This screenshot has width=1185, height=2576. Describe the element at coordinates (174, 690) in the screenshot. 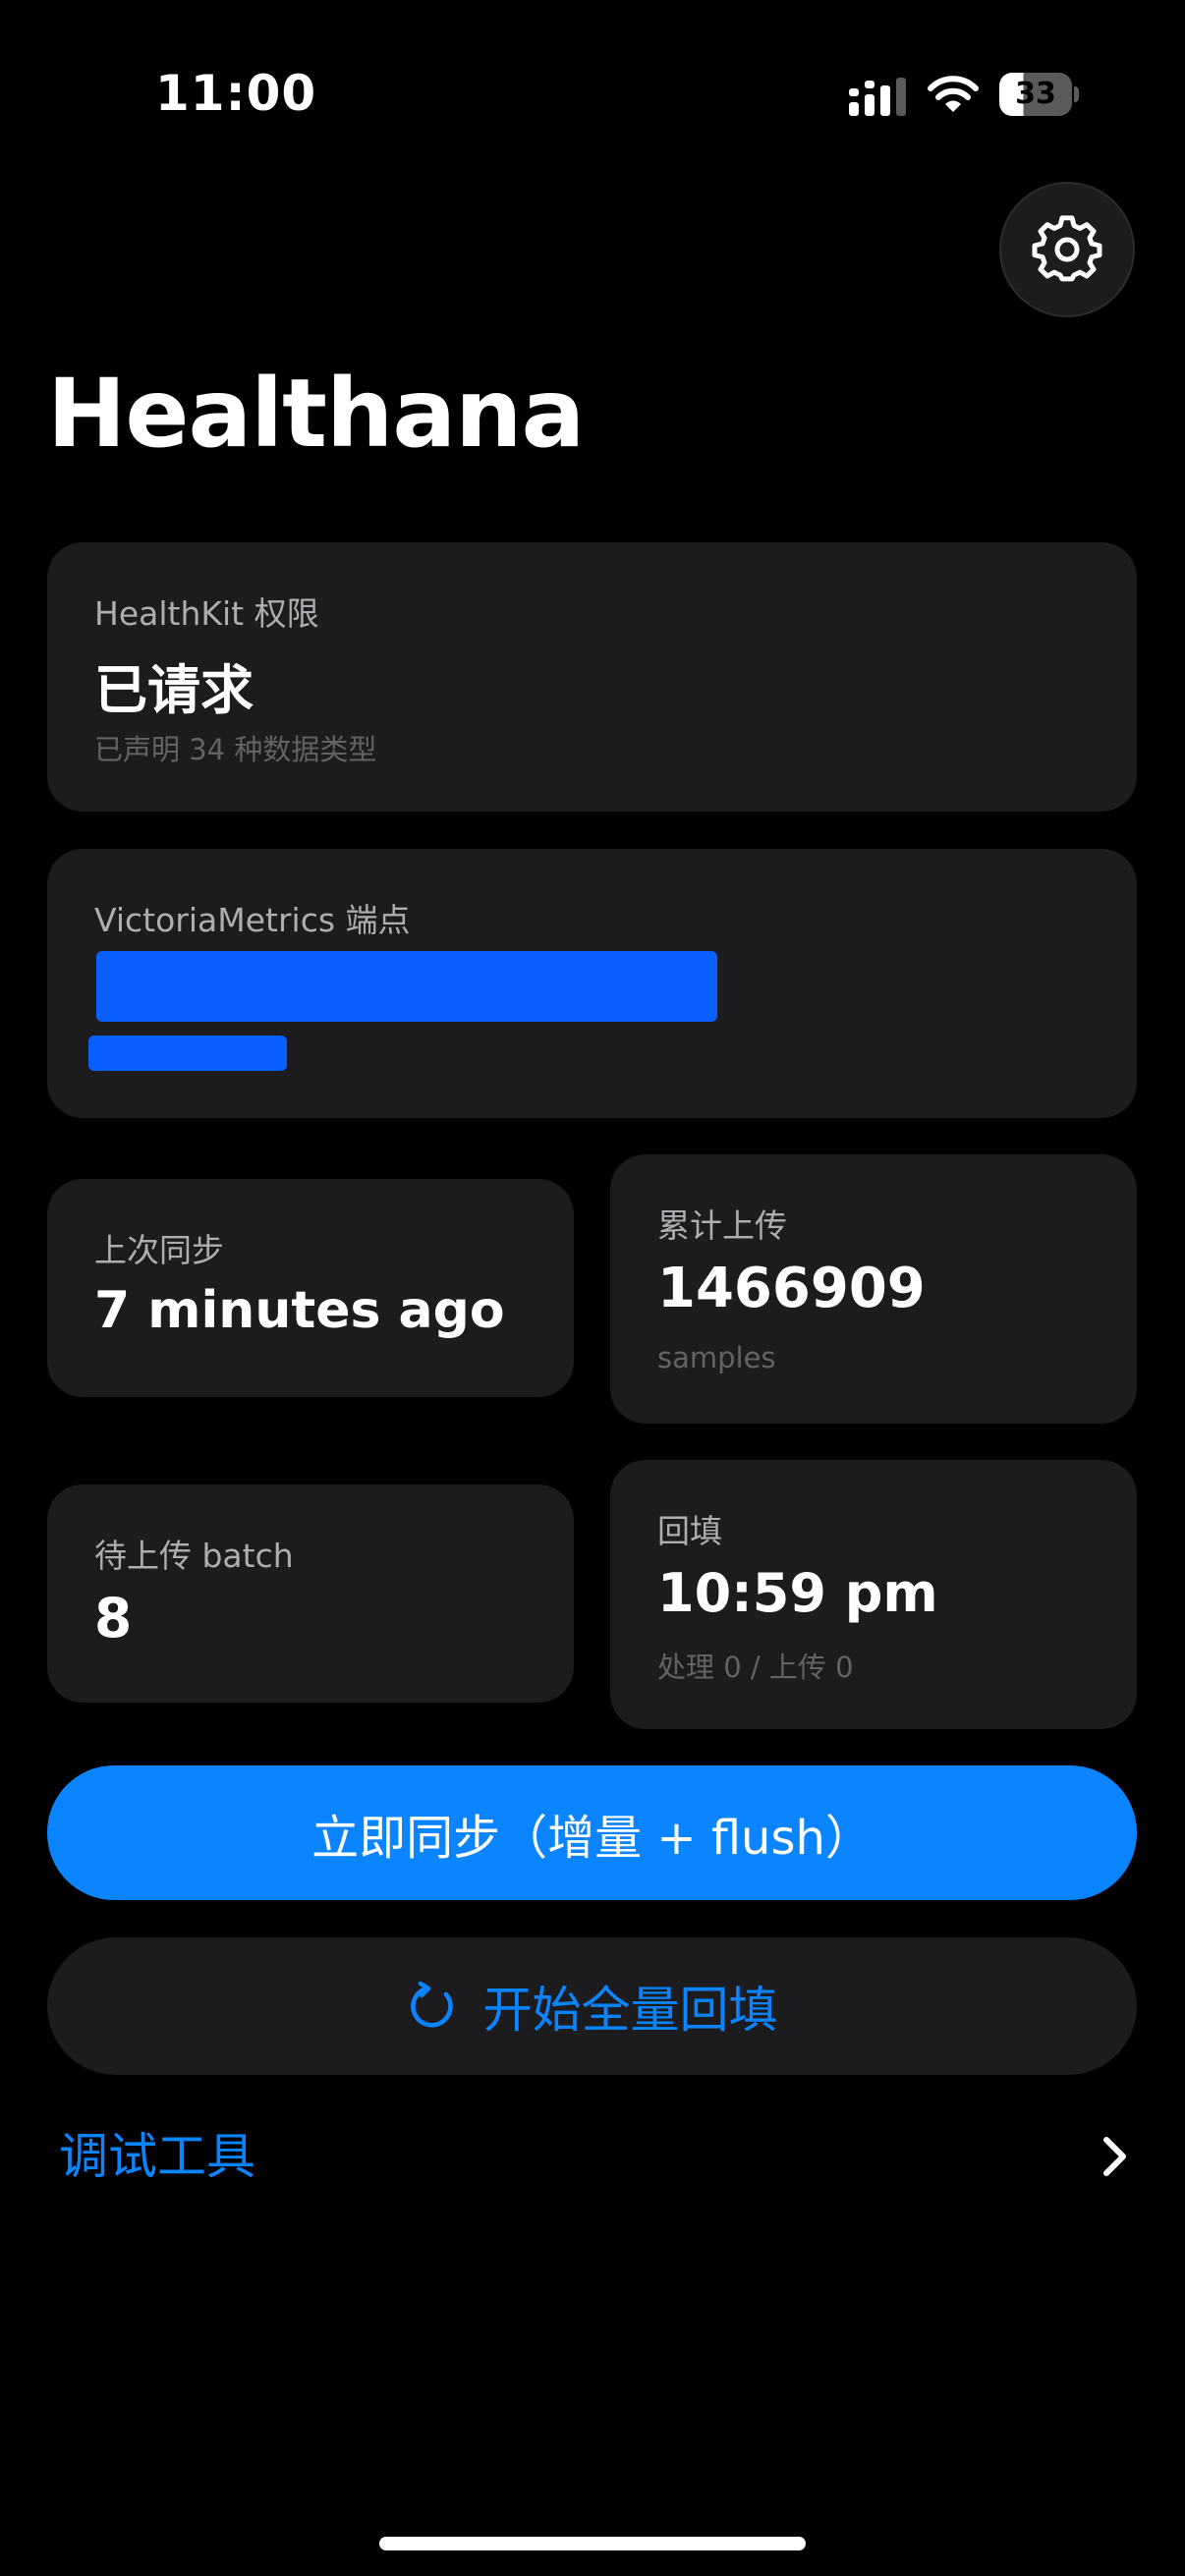

I see `permission-value: 已请求` at that location.